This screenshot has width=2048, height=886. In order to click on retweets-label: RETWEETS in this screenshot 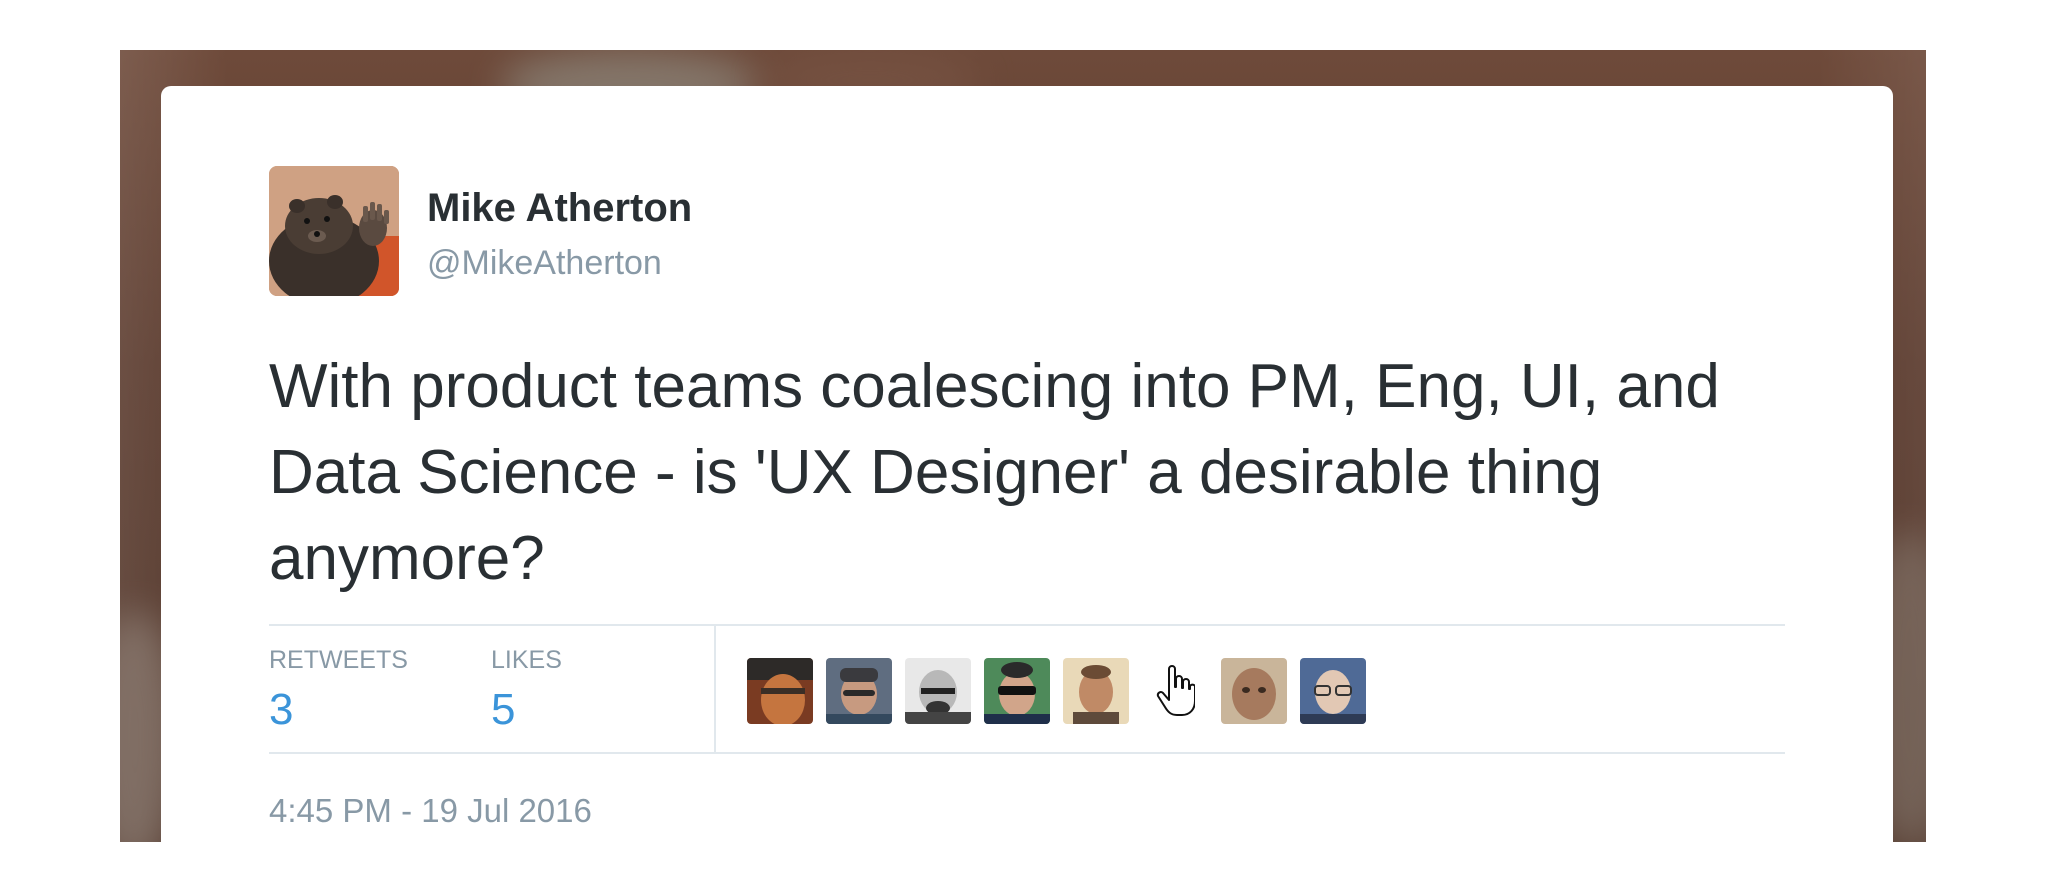, I will do `click(338, 660)`.